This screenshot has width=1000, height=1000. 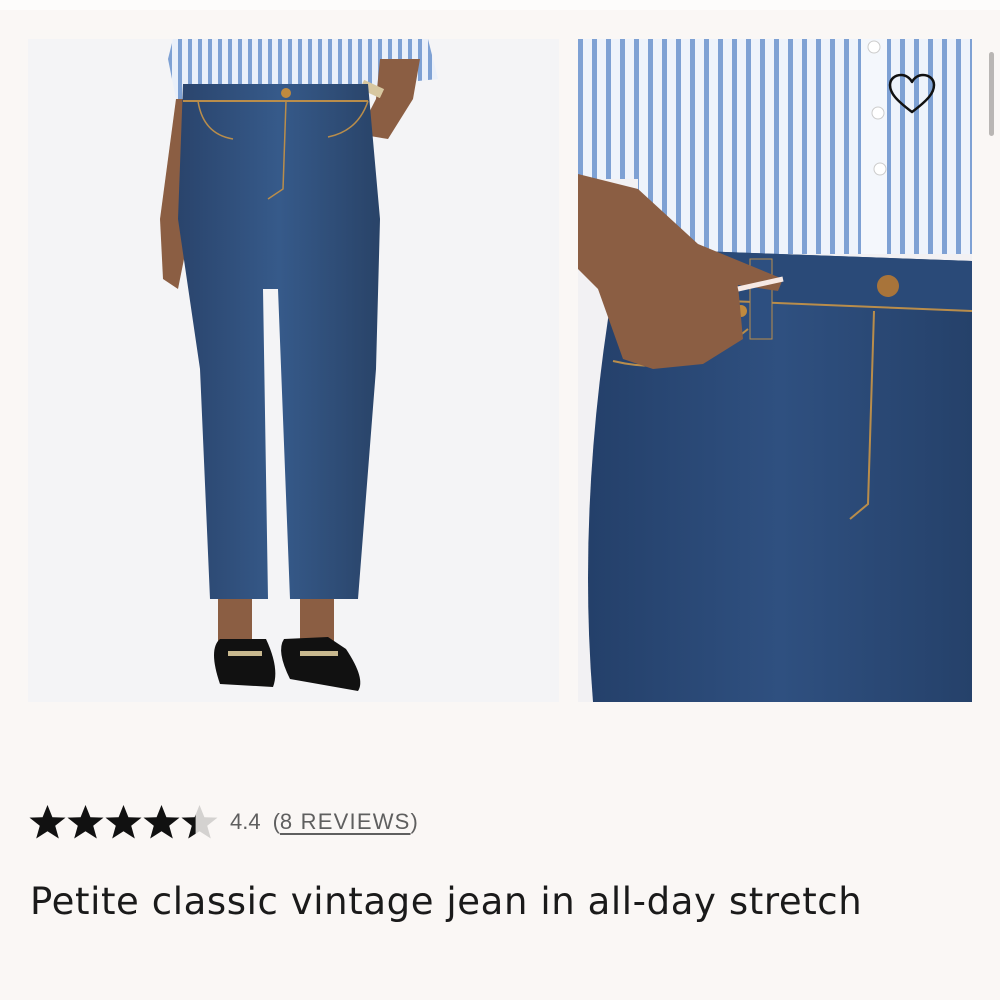 I want to click on heart-outline-icon, so click(x=912, y=93).